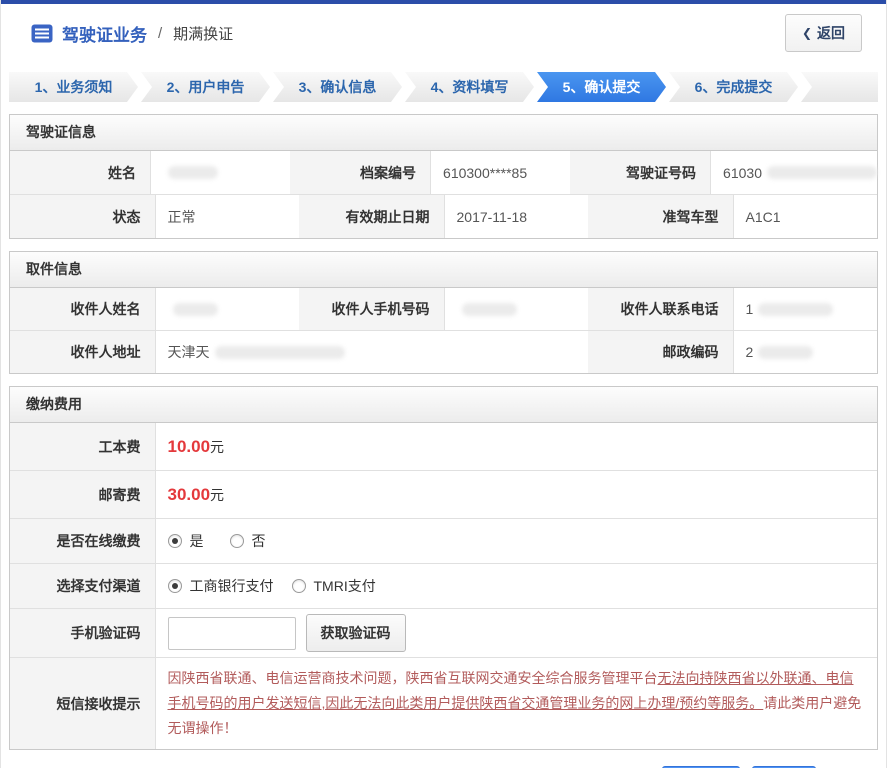 The image size is (887, 768). What do you see at coordinates (804, 216) in the screenshot?
I see `vehicle-class-value: A1C1` at bounding box center [804, 216].